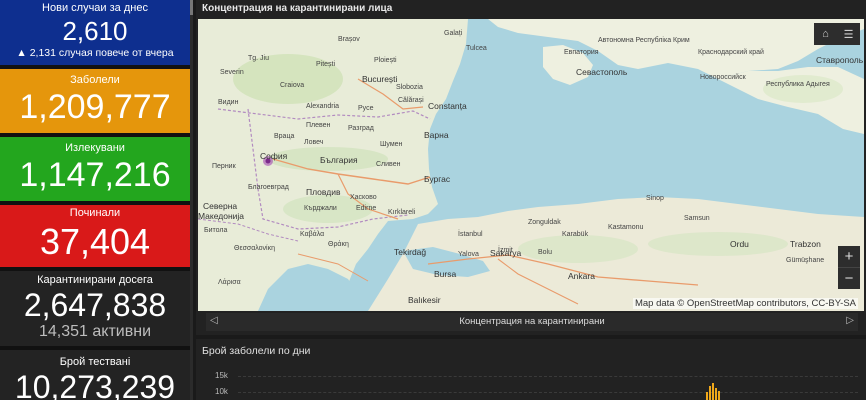 The width and height of the screenshot is (866, 400). I want to click on map-toolbar: ⌂ ☰, so click(837, 34).